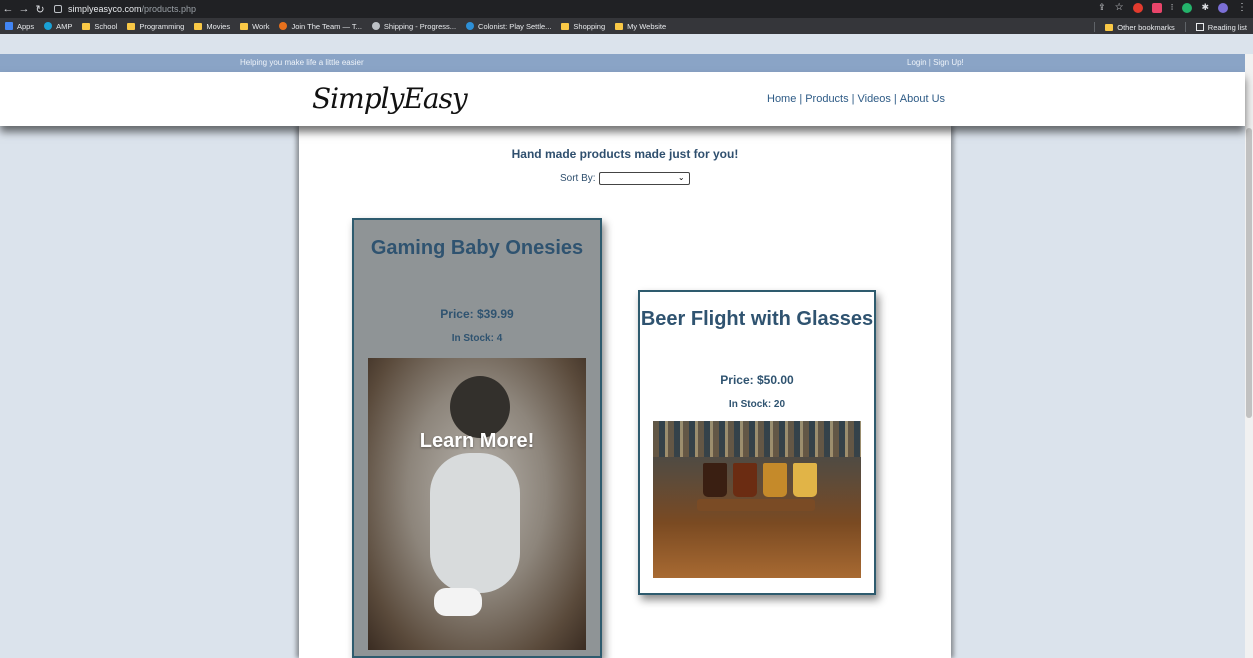 This screenshot has height=658, width=1253. Describe the element at coordinates (1187, 7) in the screenshot. I see `extension-green-icon` at that location.